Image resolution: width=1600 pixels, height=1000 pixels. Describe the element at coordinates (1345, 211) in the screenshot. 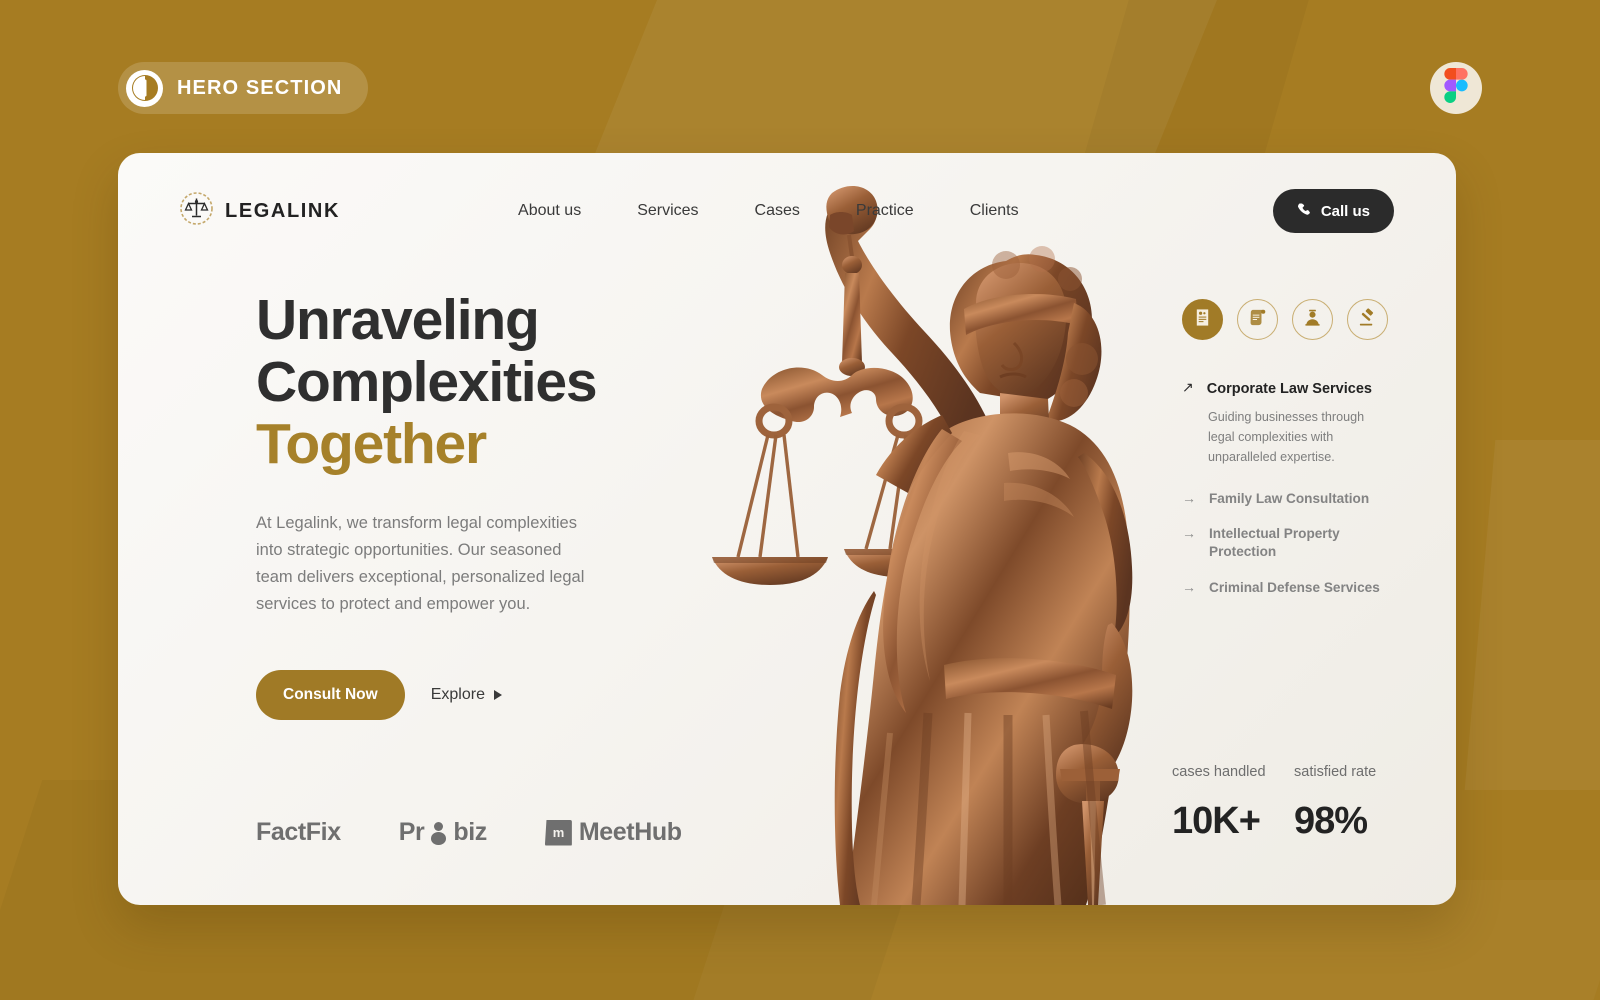

I see `call-us-label: Call us` at that location.